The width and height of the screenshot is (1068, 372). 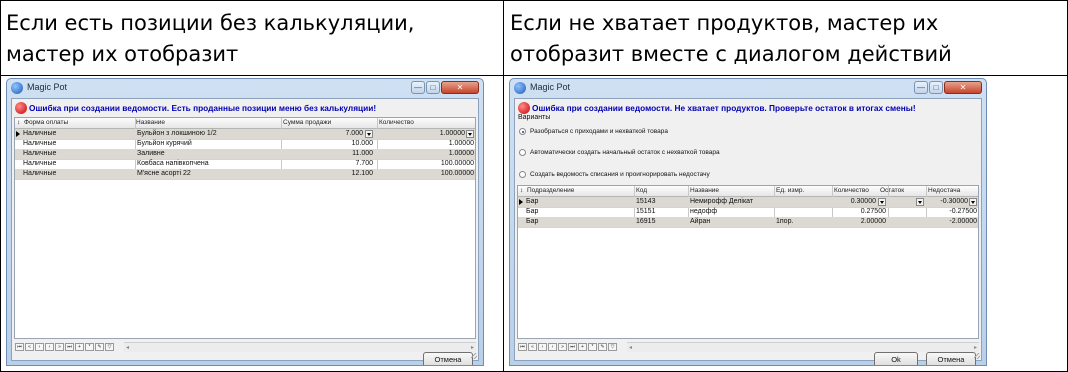 What do you see at coordinates (164, 143) in the screenshot?
I see `cell-name: Бульйон курячий` at bounding box center [164, 143].